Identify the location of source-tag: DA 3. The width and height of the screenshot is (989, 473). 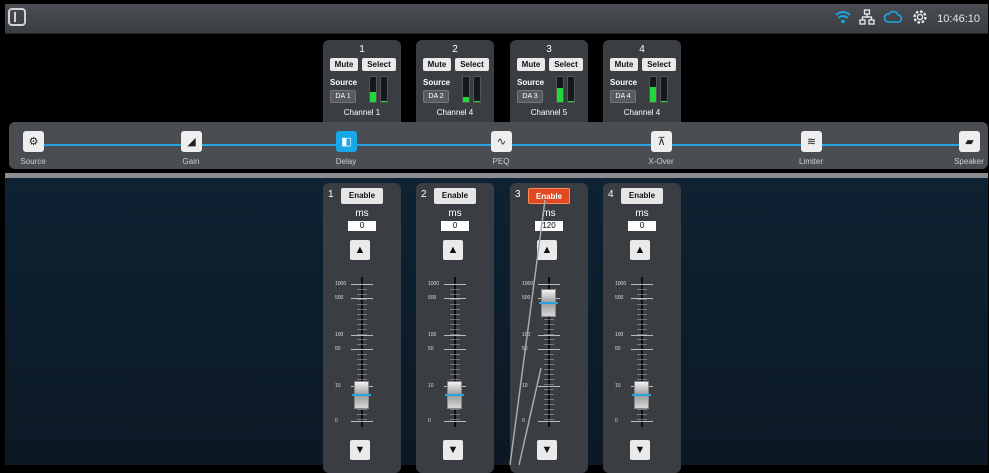
(530, 96).